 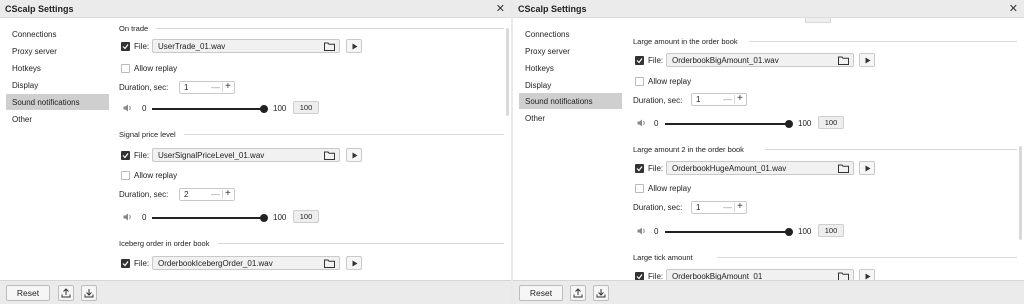 I want to click on file-field: OrderbookBigAmount_01, so click(x=760, y=274).